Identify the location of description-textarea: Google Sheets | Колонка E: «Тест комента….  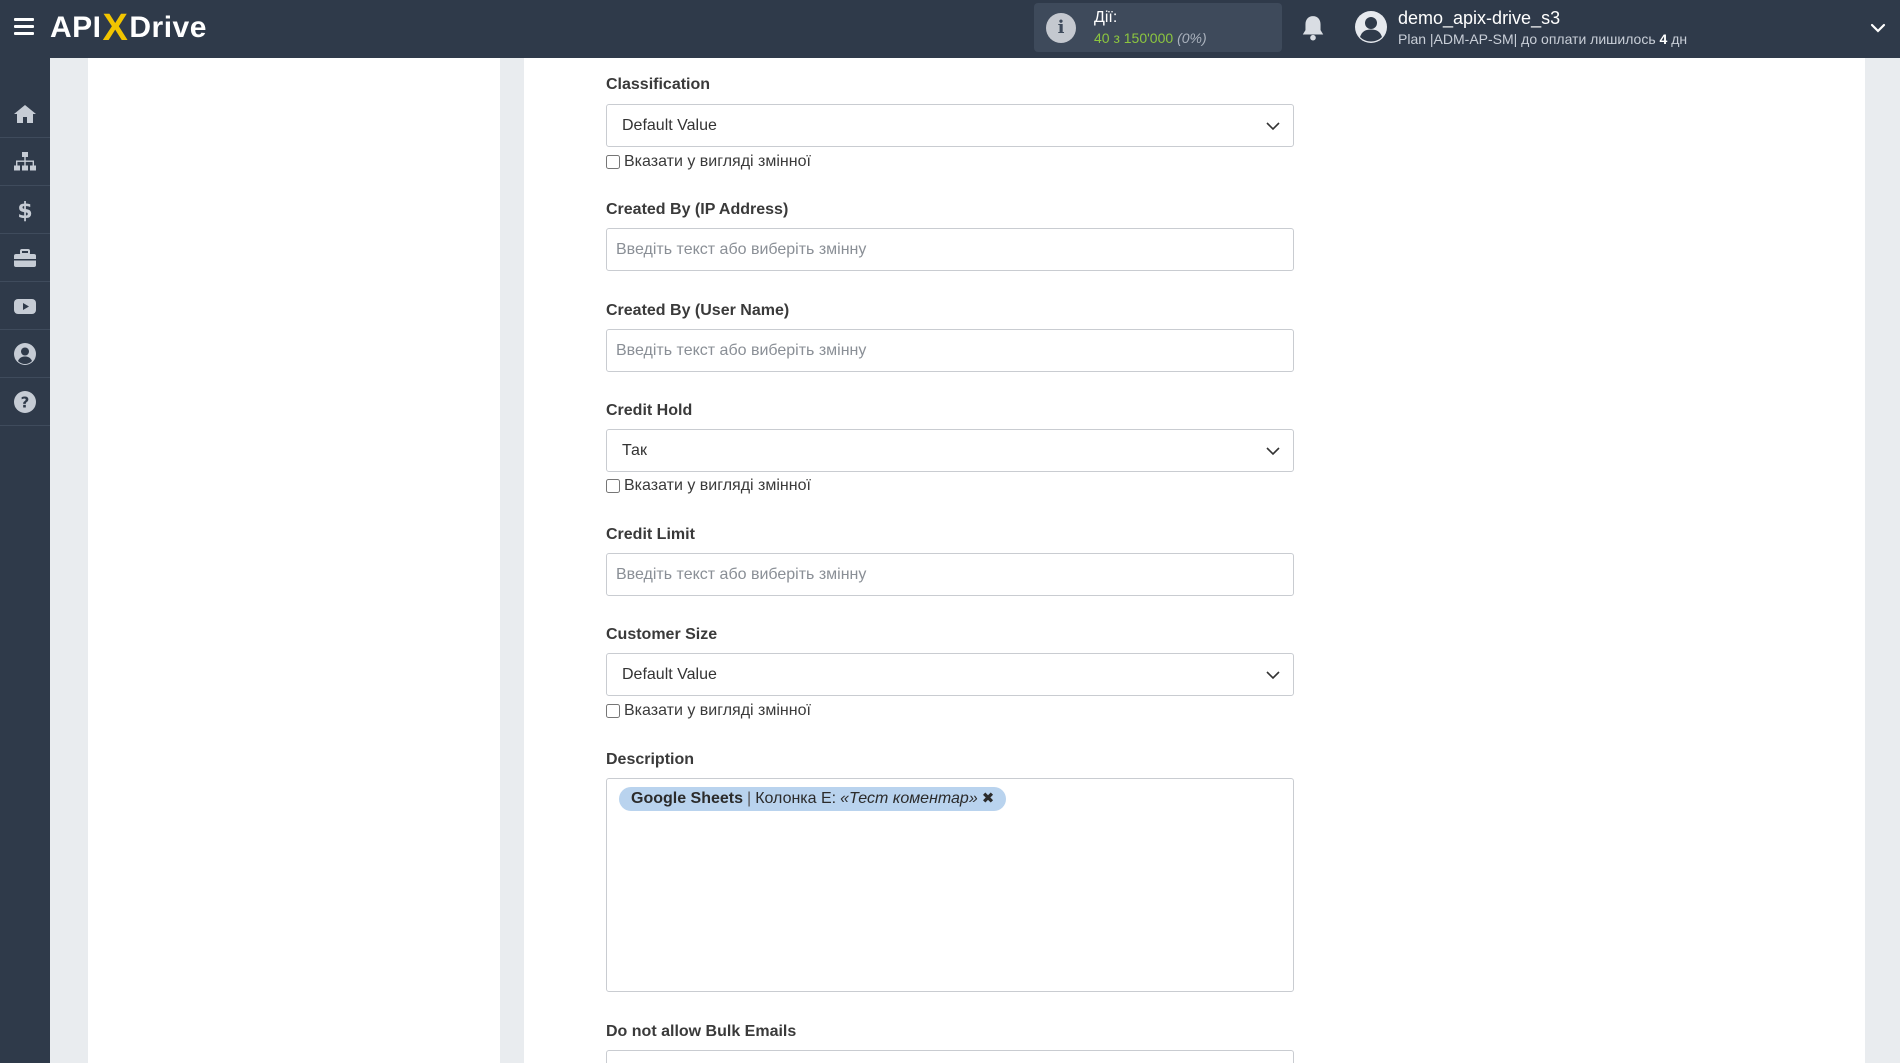
(950, 885).